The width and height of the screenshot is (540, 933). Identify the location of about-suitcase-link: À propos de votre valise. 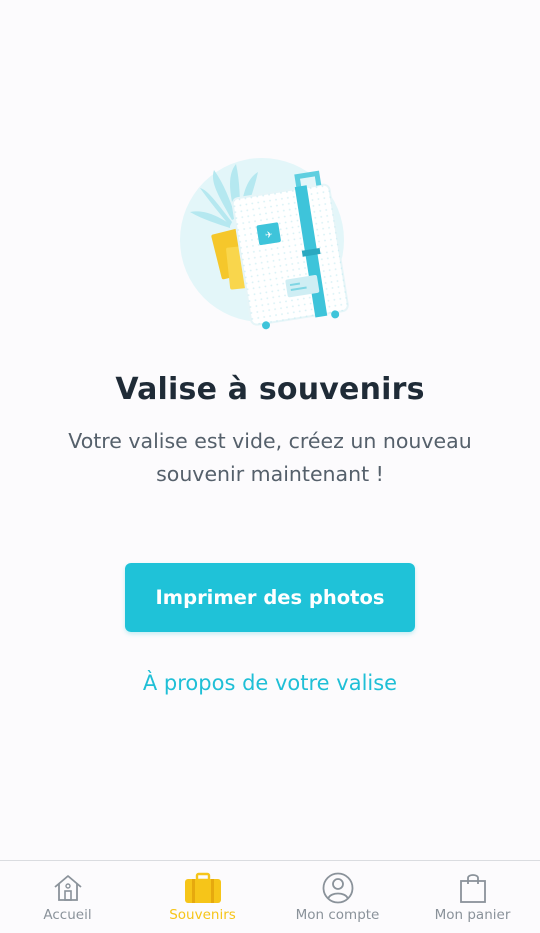
(270, 683).